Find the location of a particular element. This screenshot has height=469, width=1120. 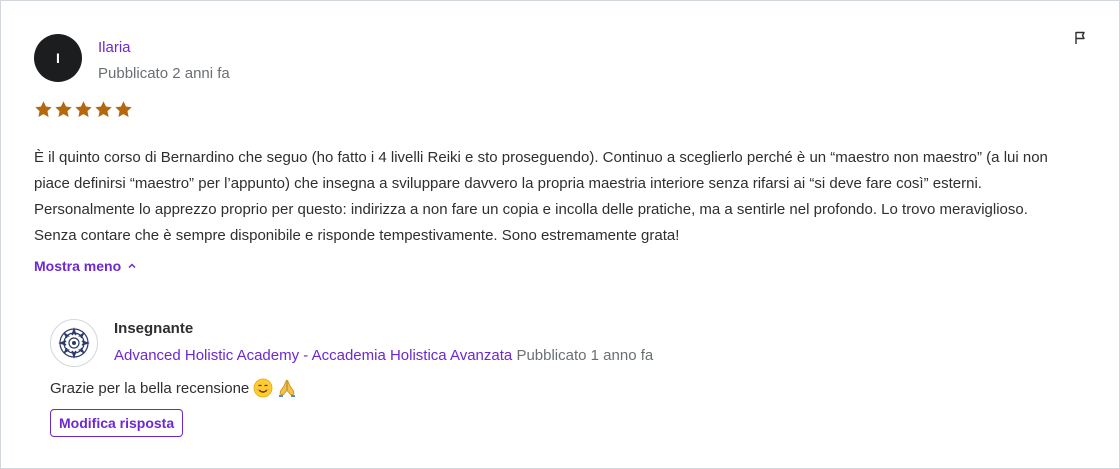

avatar-initial: I is located at coordinates (58, 58).